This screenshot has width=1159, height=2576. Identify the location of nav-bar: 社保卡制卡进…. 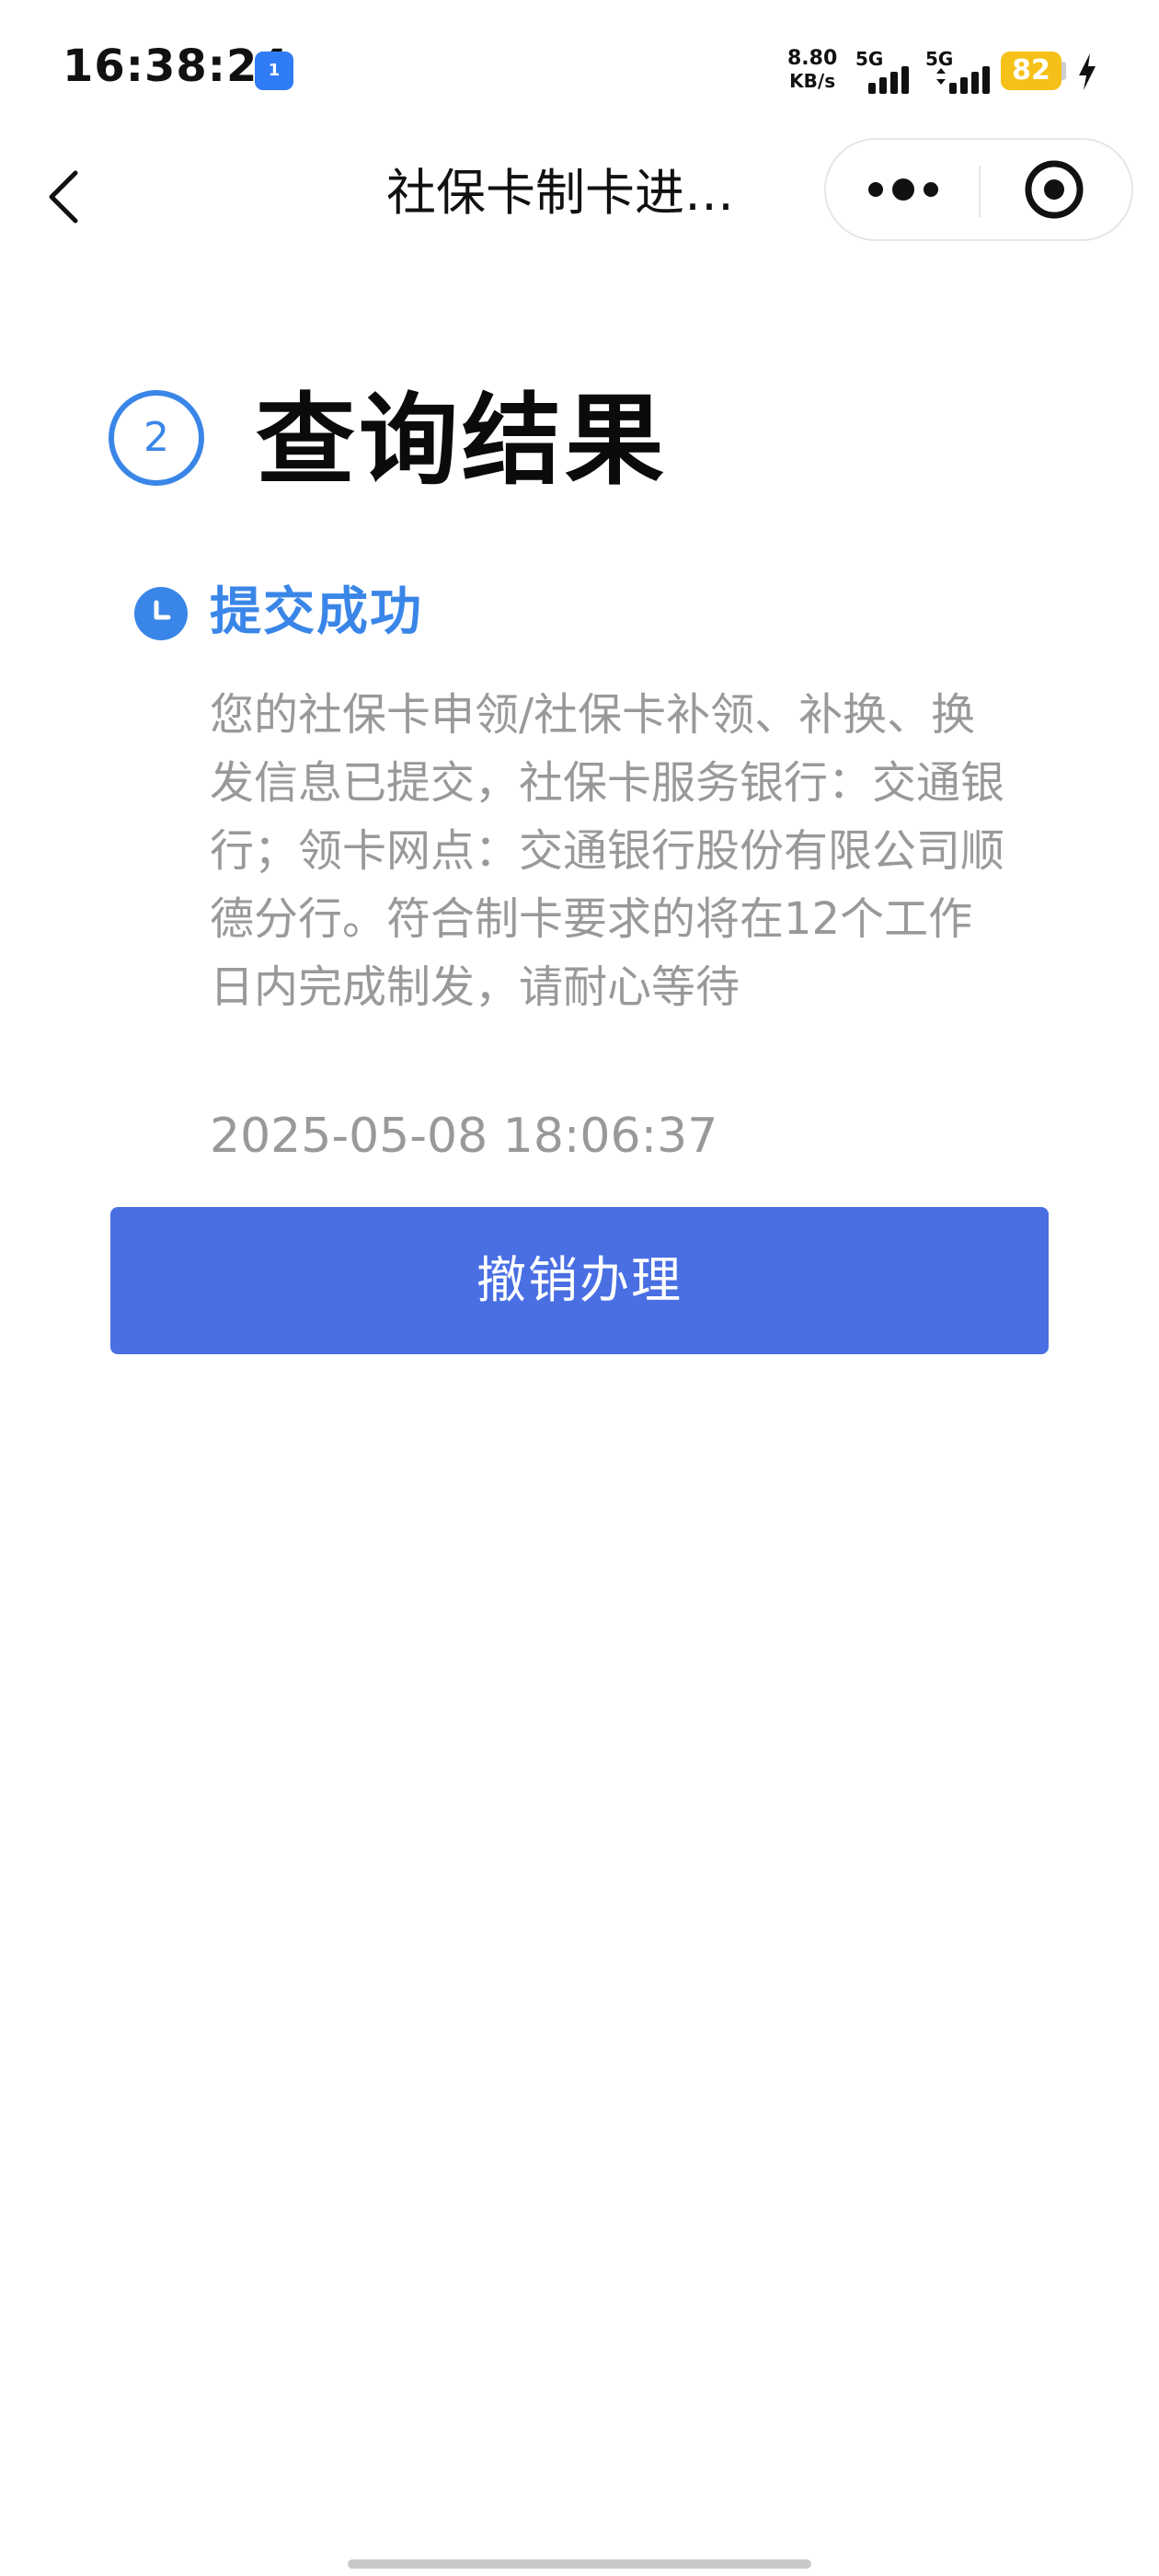
(579, 193).